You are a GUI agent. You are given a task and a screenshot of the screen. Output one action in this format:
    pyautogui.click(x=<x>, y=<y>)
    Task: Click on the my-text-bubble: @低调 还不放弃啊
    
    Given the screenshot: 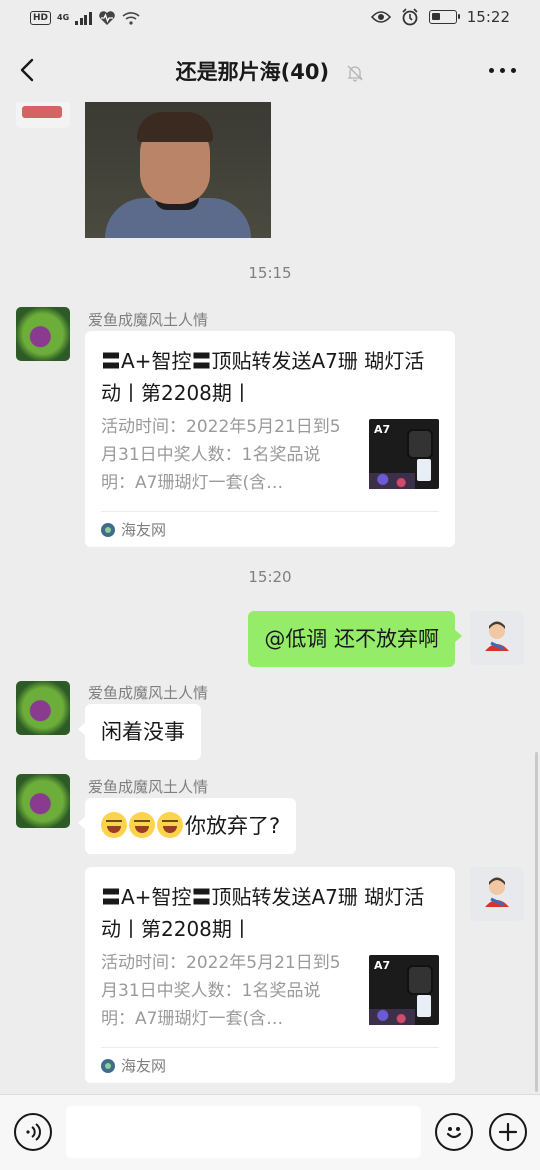 What is the action you would take?
    pyautogui.click(x=355, y=639)
    